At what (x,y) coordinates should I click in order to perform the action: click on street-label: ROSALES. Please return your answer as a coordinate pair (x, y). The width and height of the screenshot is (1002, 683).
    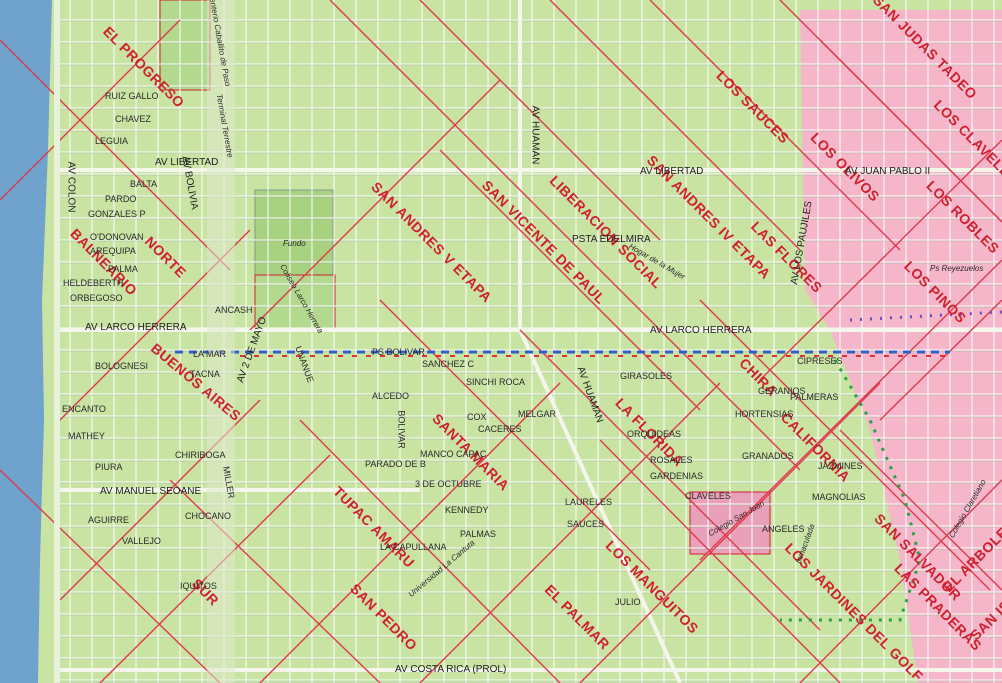
    Looking at the image, I should click on (671, 460).